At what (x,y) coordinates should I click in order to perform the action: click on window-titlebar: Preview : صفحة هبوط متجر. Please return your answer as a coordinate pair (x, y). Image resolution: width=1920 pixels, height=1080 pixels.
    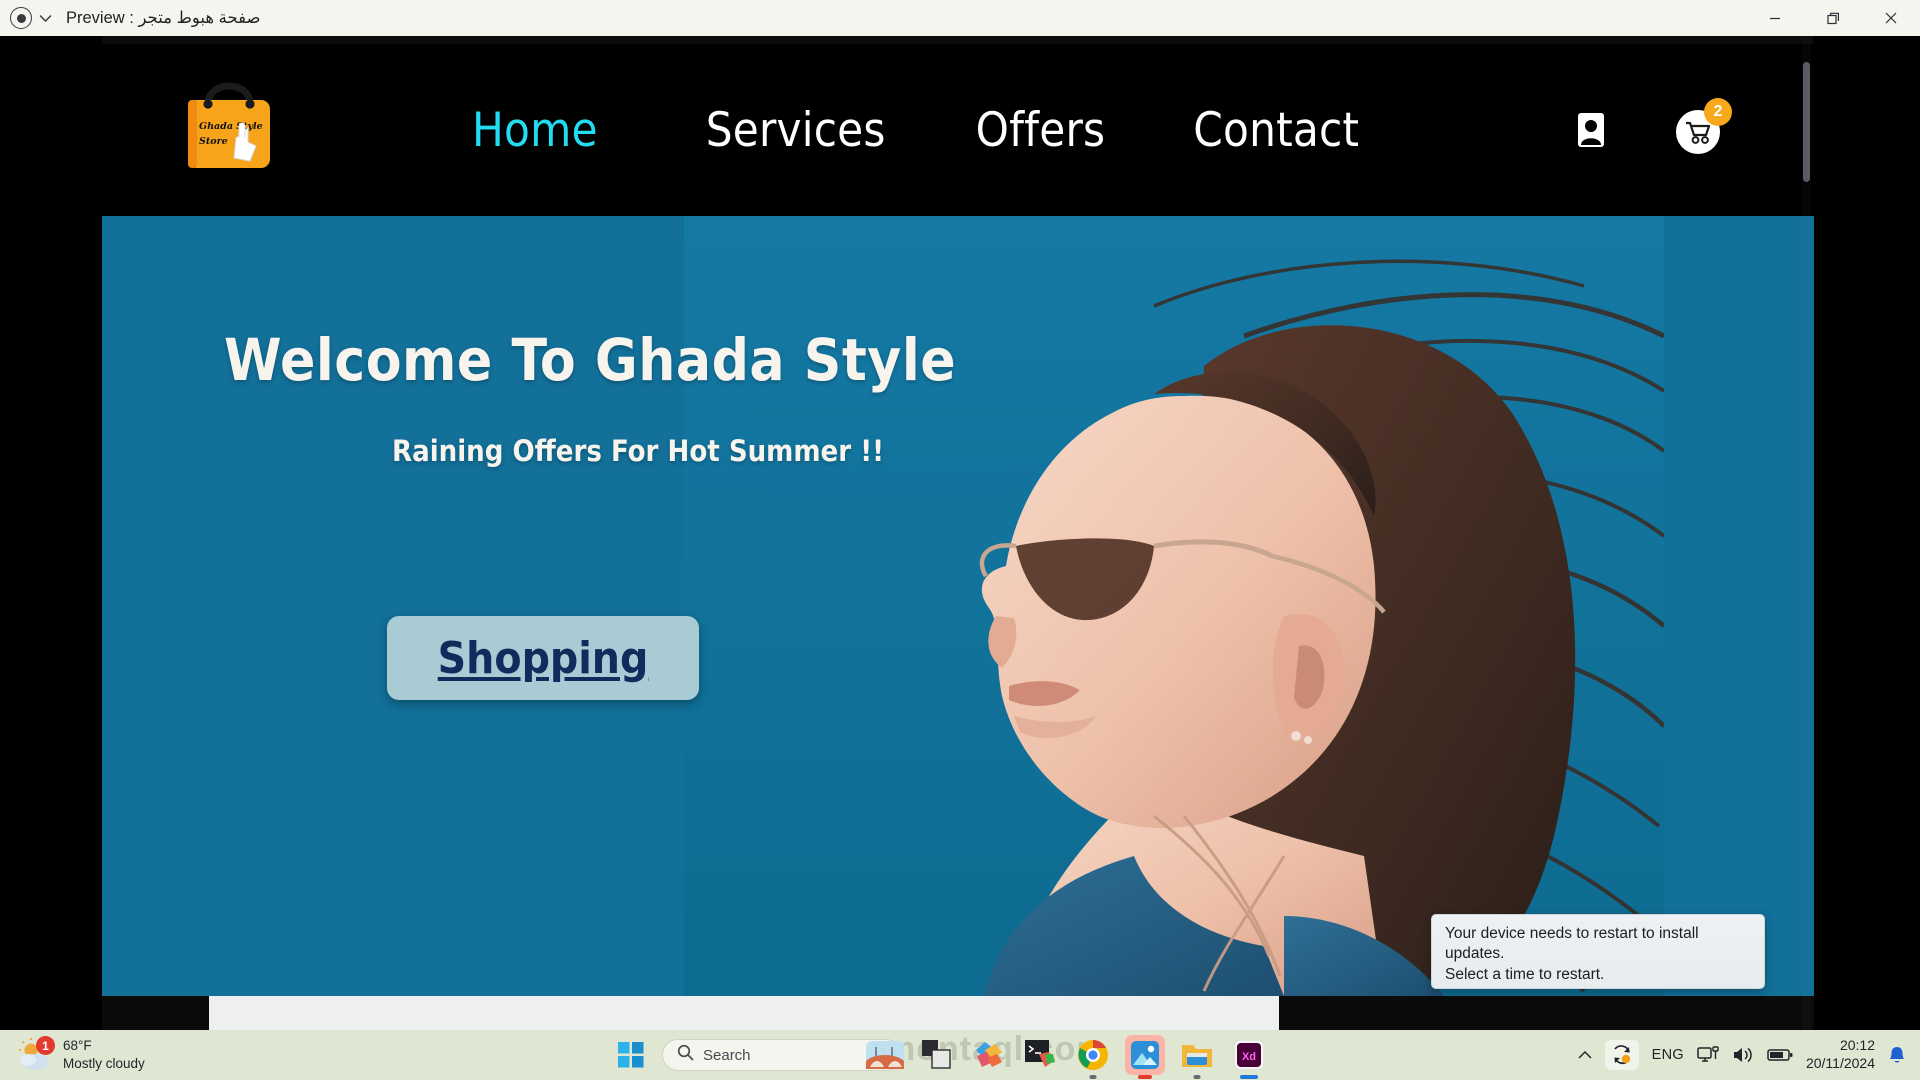
    Looking at the image, I should click on (960, 18).